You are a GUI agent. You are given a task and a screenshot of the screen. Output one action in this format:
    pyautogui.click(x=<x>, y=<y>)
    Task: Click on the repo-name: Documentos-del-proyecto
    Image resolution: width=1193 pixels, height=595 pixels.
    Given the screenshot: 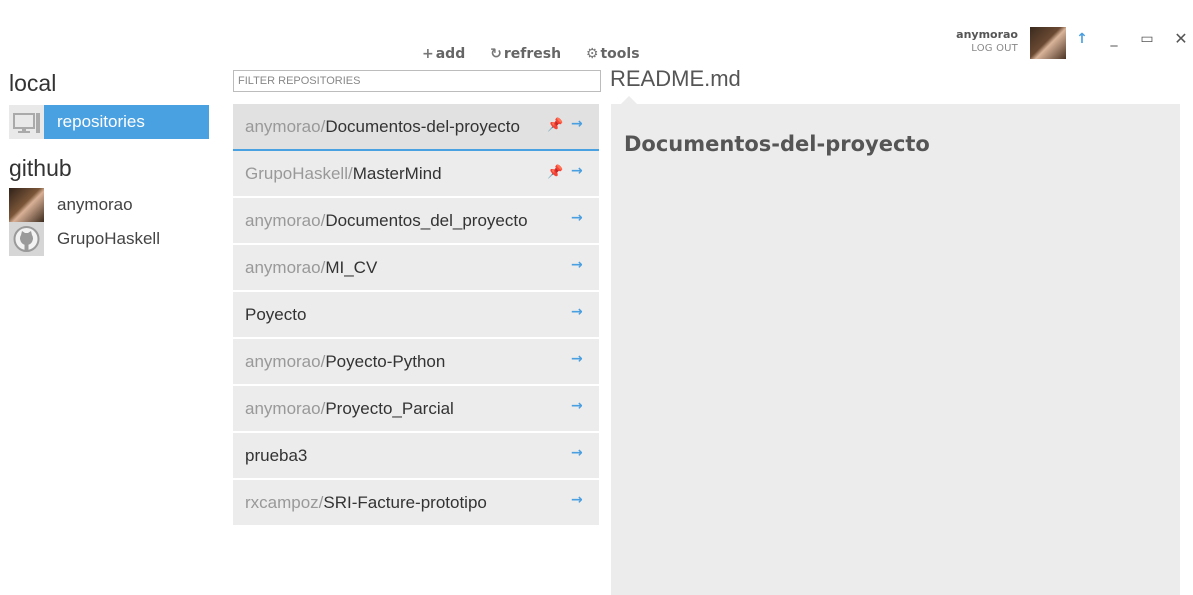 What is the action you would take?
    pyautogui.click(x=422, y=126)
    